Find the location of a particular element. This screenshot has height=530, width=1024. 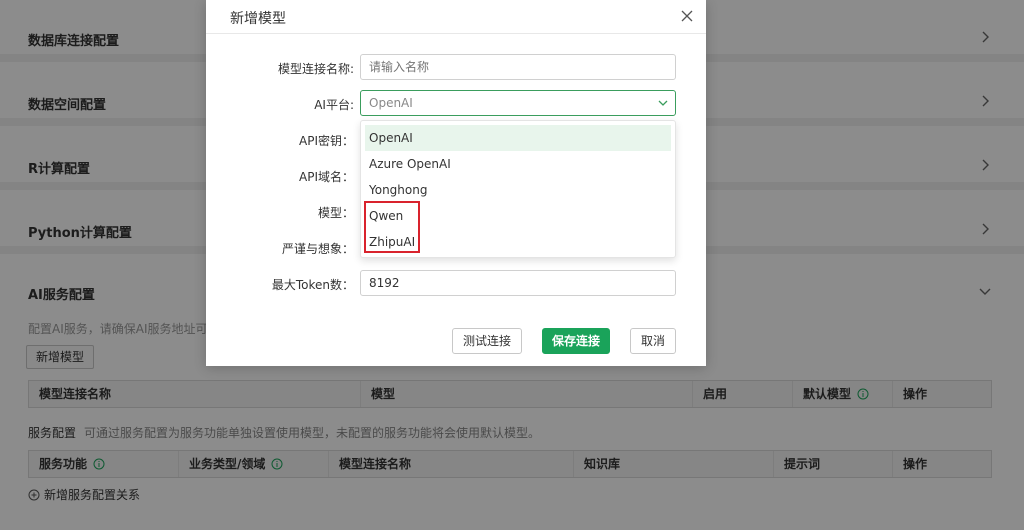

model-label: 模型： is located at coordinates (335, 213).